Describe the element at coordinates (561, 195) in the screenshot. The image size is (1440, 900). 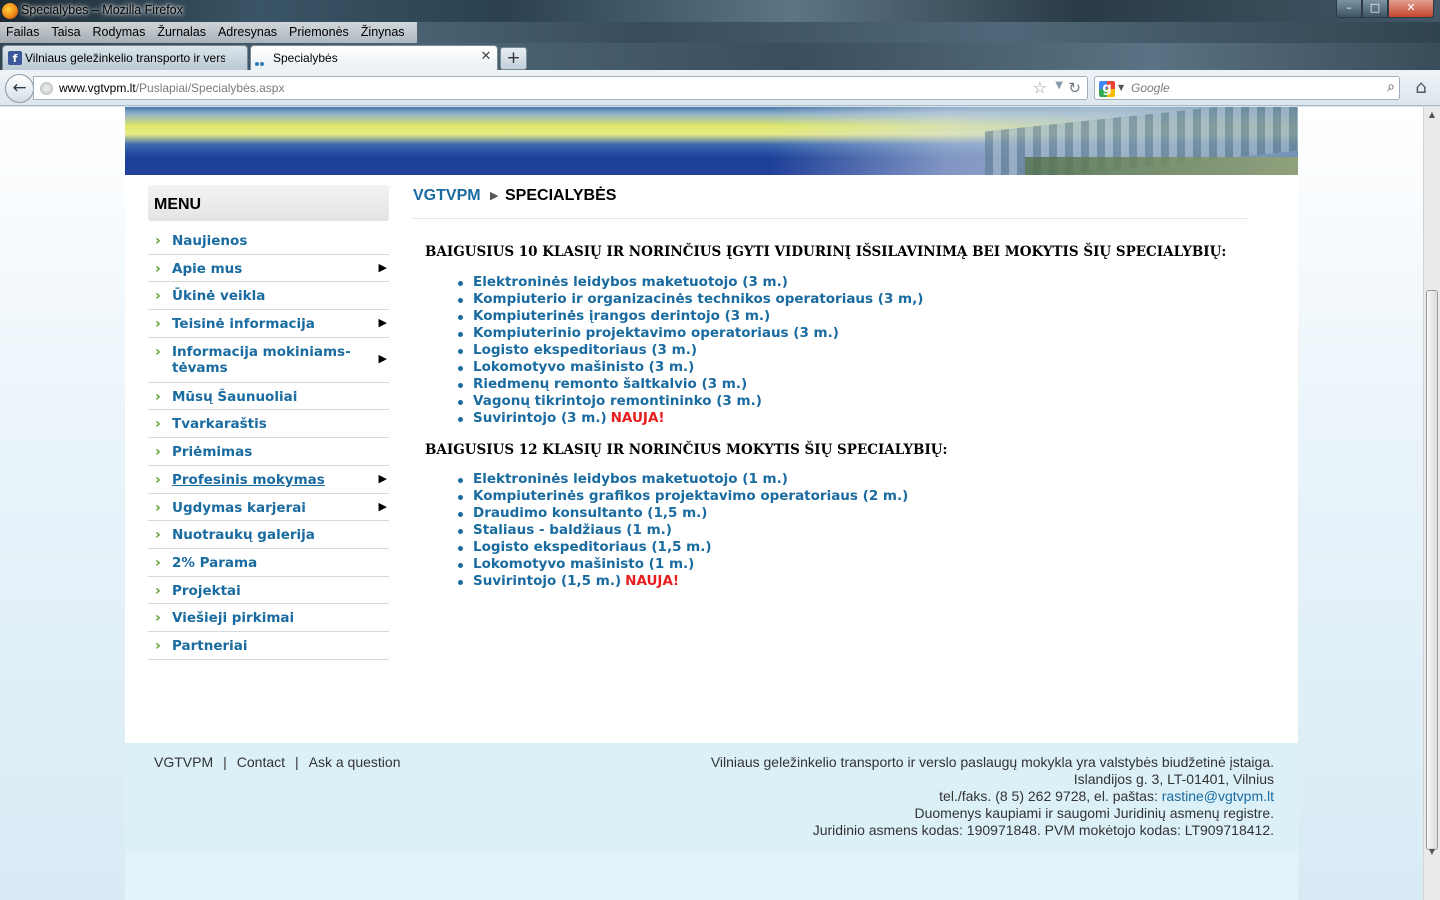
I see `page-title: SPECIALYBĖS` at that location.